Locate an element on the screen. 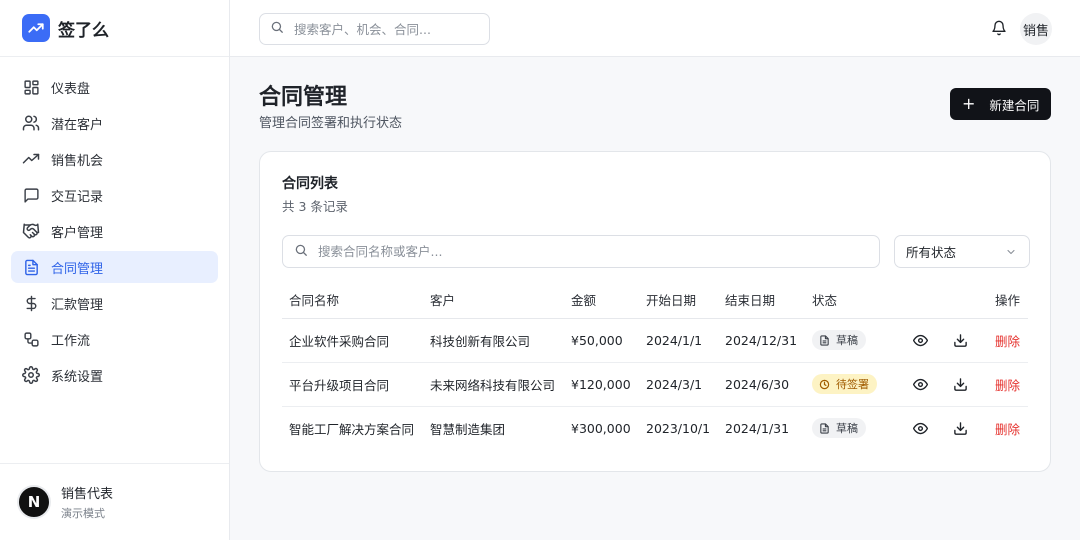 The image size is (1080, 540). dashboard-icon is located at coordinates (31, 87).